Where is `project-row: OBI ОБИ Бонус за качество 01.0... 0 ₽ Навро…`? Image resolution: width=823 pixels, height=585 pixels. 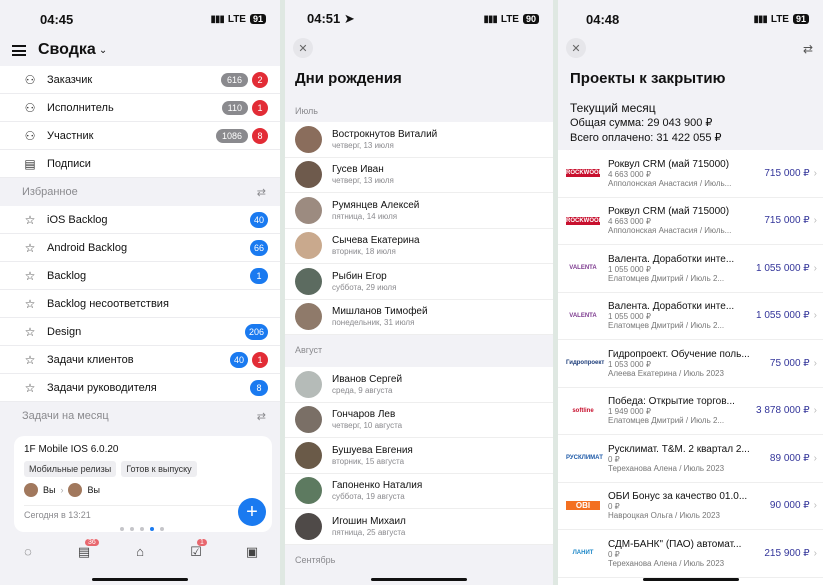
project-row: OBI ОБИ Бонус за качество 01.0... 0 ₽ Навро… is located at coordinates (690, 506).